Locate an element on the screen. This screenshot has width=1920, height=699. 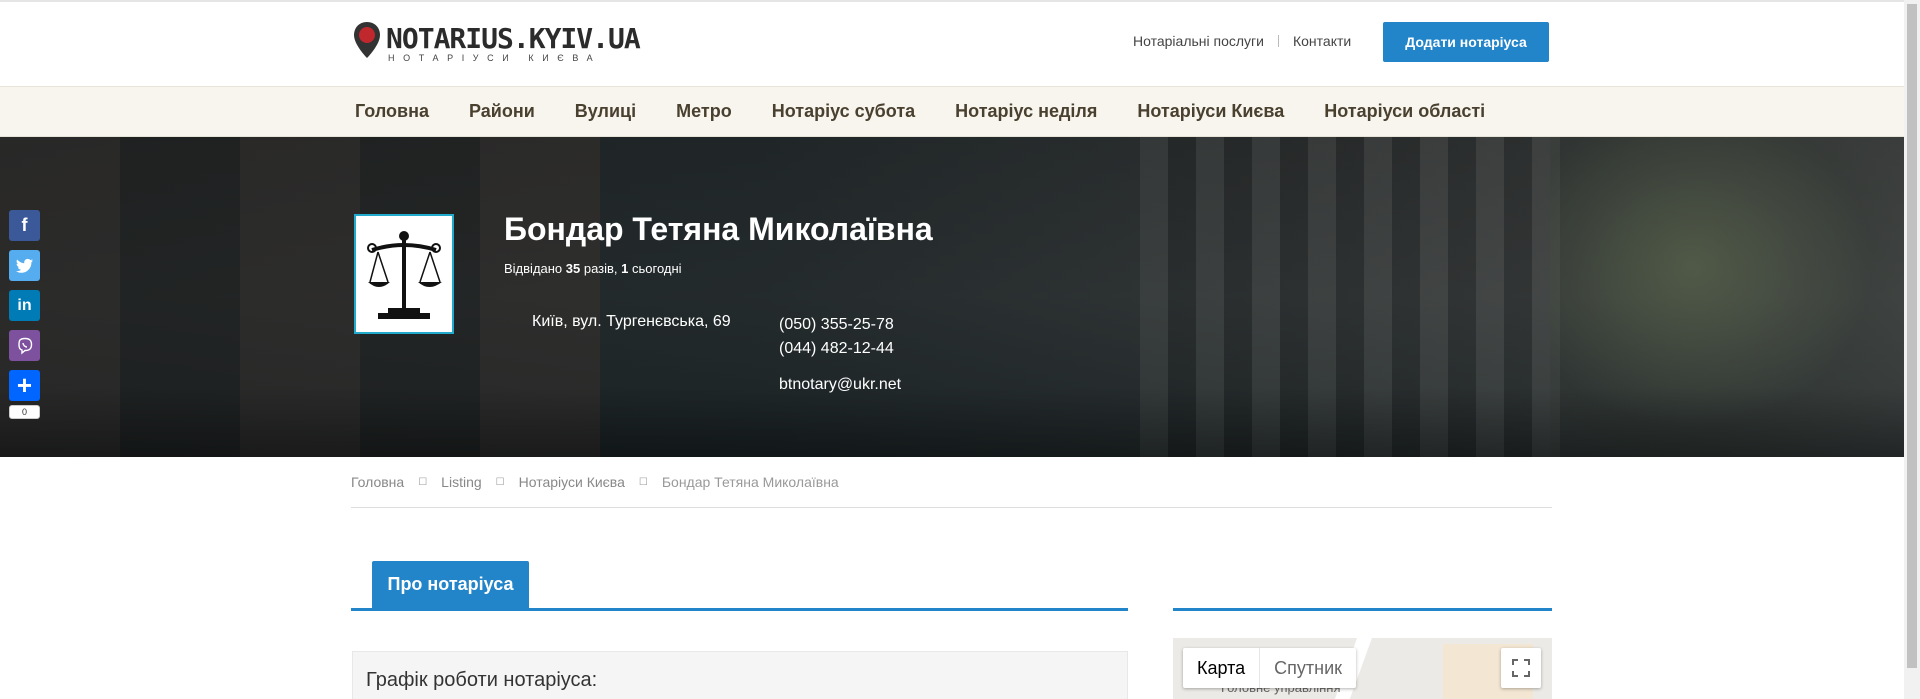
schedule-panel: Графік роботи нотаріуса: is located at coordinates (740, 675).